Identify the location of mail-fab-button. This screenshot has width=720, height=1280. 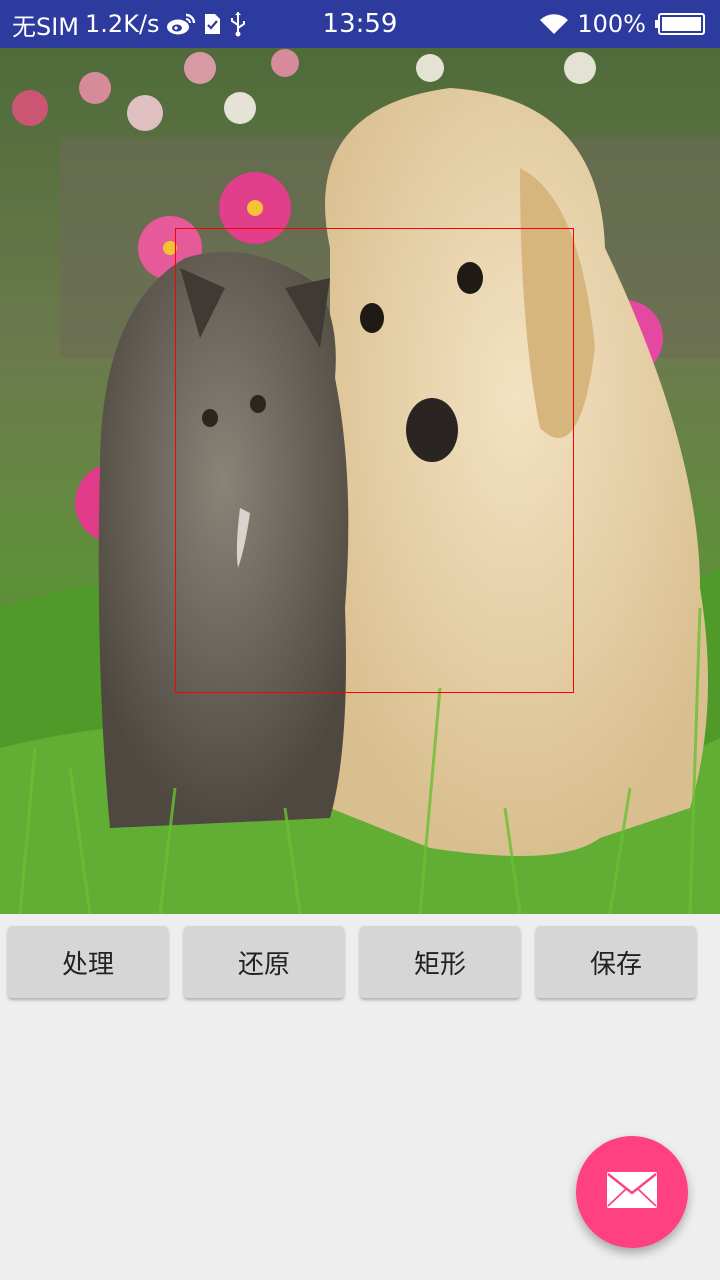
(632, 1192).